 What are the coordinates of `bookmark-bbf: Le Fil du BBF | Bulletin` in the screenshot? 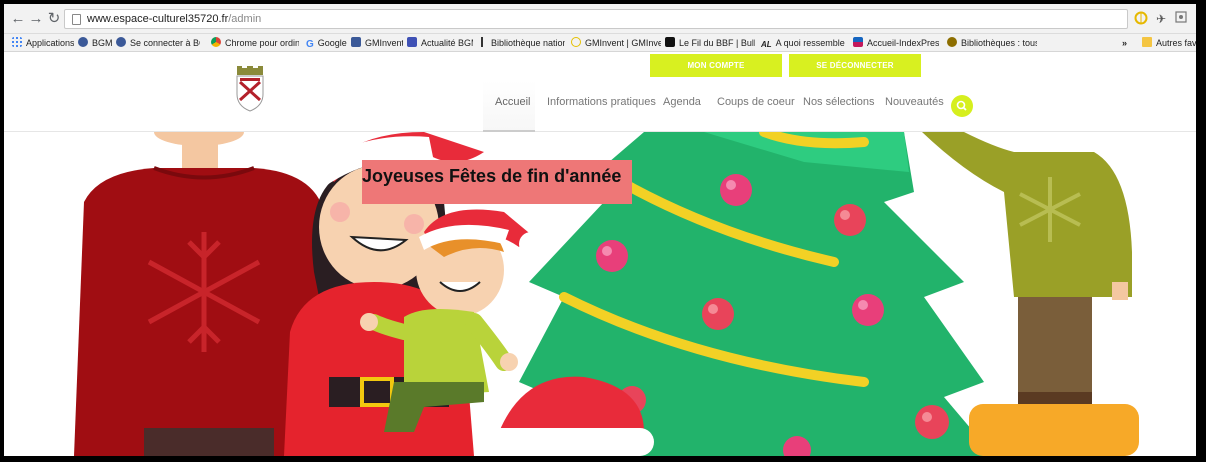 It's located at (710, 43).